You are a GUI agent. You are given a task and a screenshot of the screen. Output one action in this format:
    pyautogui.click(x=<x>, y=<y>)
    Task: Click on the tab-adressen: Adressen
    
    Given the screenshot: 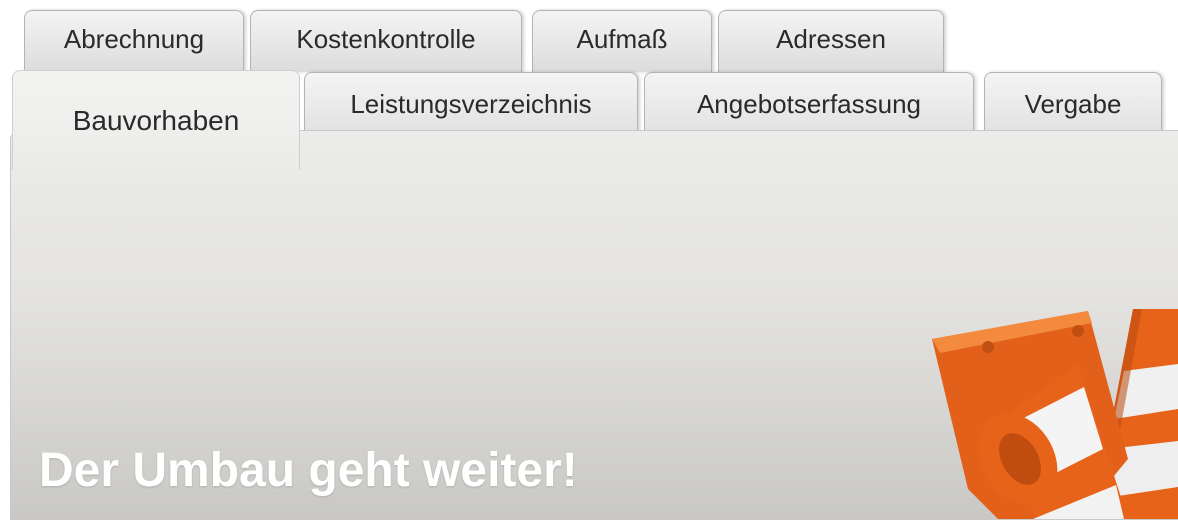 What is the action you would take?
    pyautogui.click(x=831, y=41)
    